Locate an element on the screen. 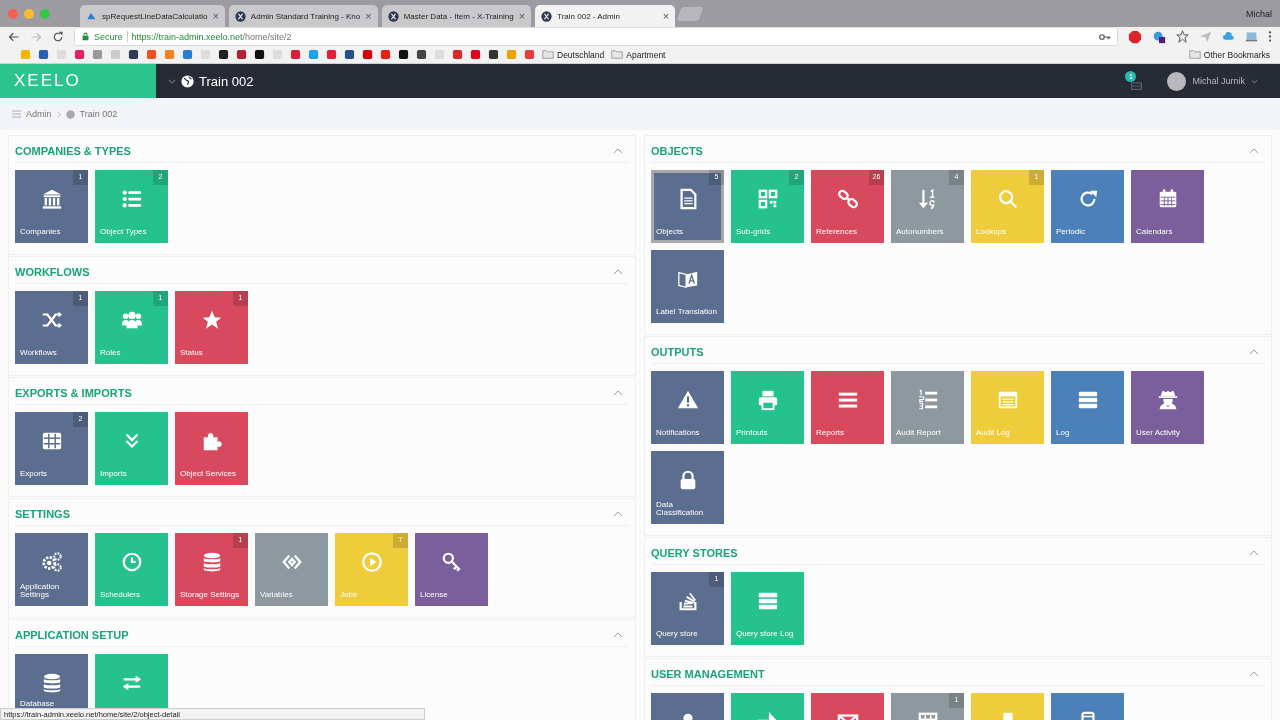  tile-label: Variables is located at coordinates (277, 595).